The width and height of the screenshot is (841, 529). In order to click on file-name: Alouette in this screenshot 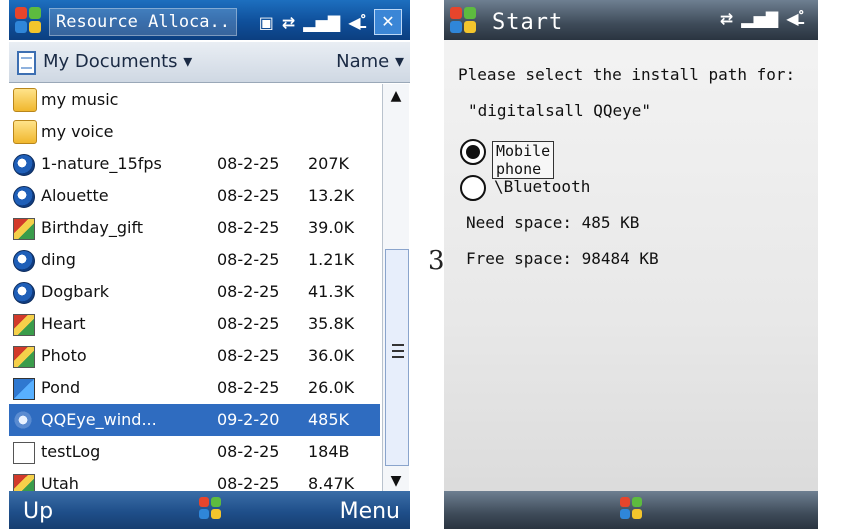, I will do `click(75, 195)`.